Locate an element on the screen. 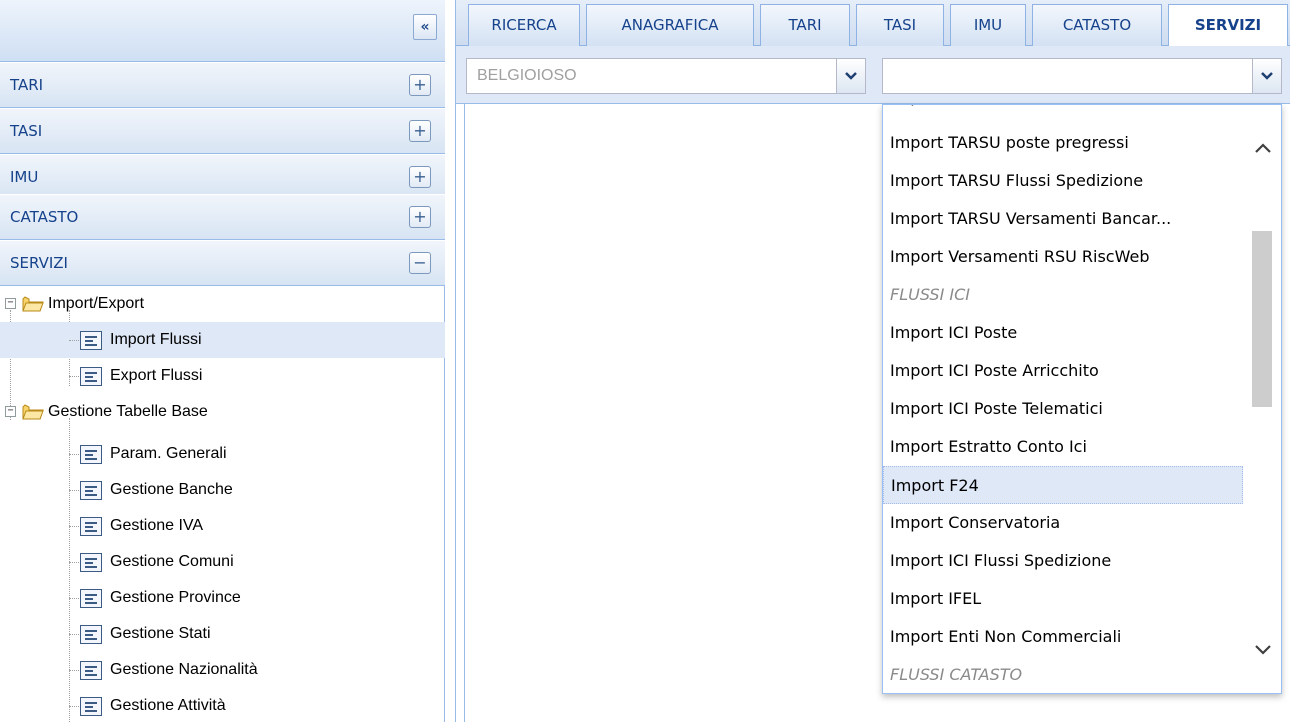 This screenshot has height=722, width=1290. tree-item-label: Gestione Stati is located at coordinates (160, 633).